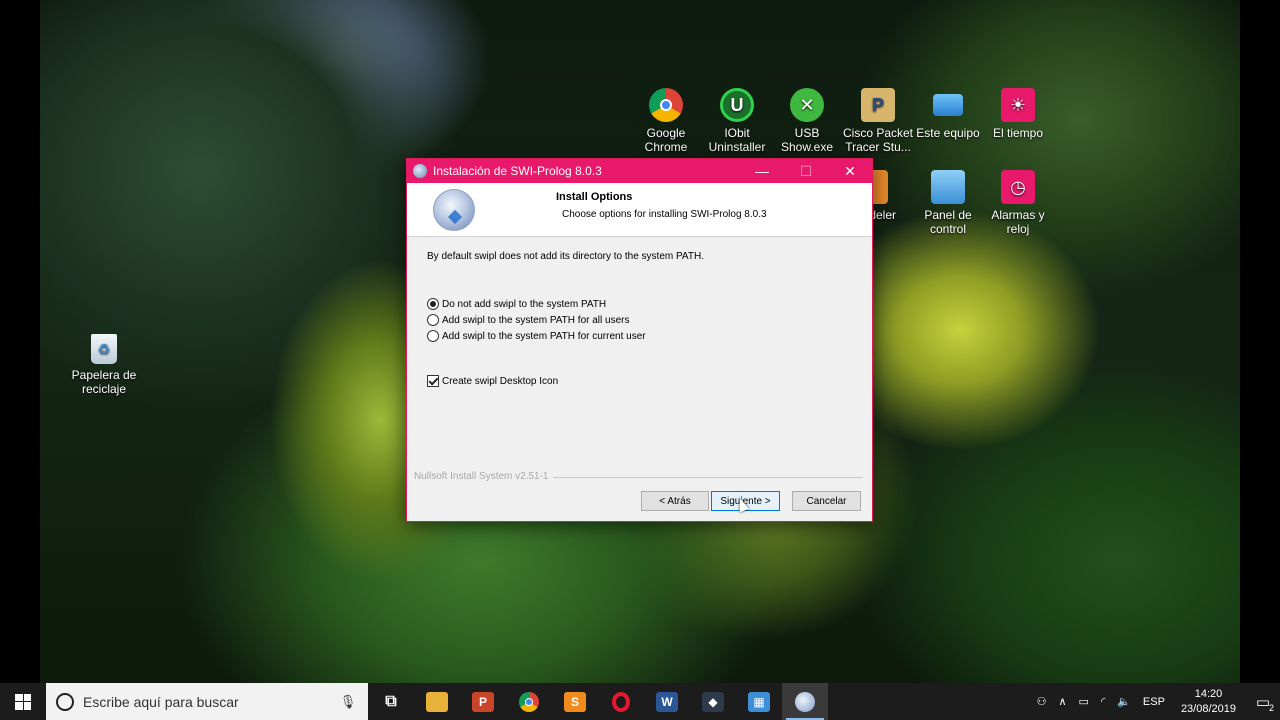 The height and width of the screenshot is (720, 1280). What do you see at coordinates (594, 197) in the screenshot?
I see `page-title: Install Options` at bounding box center [594, 197].